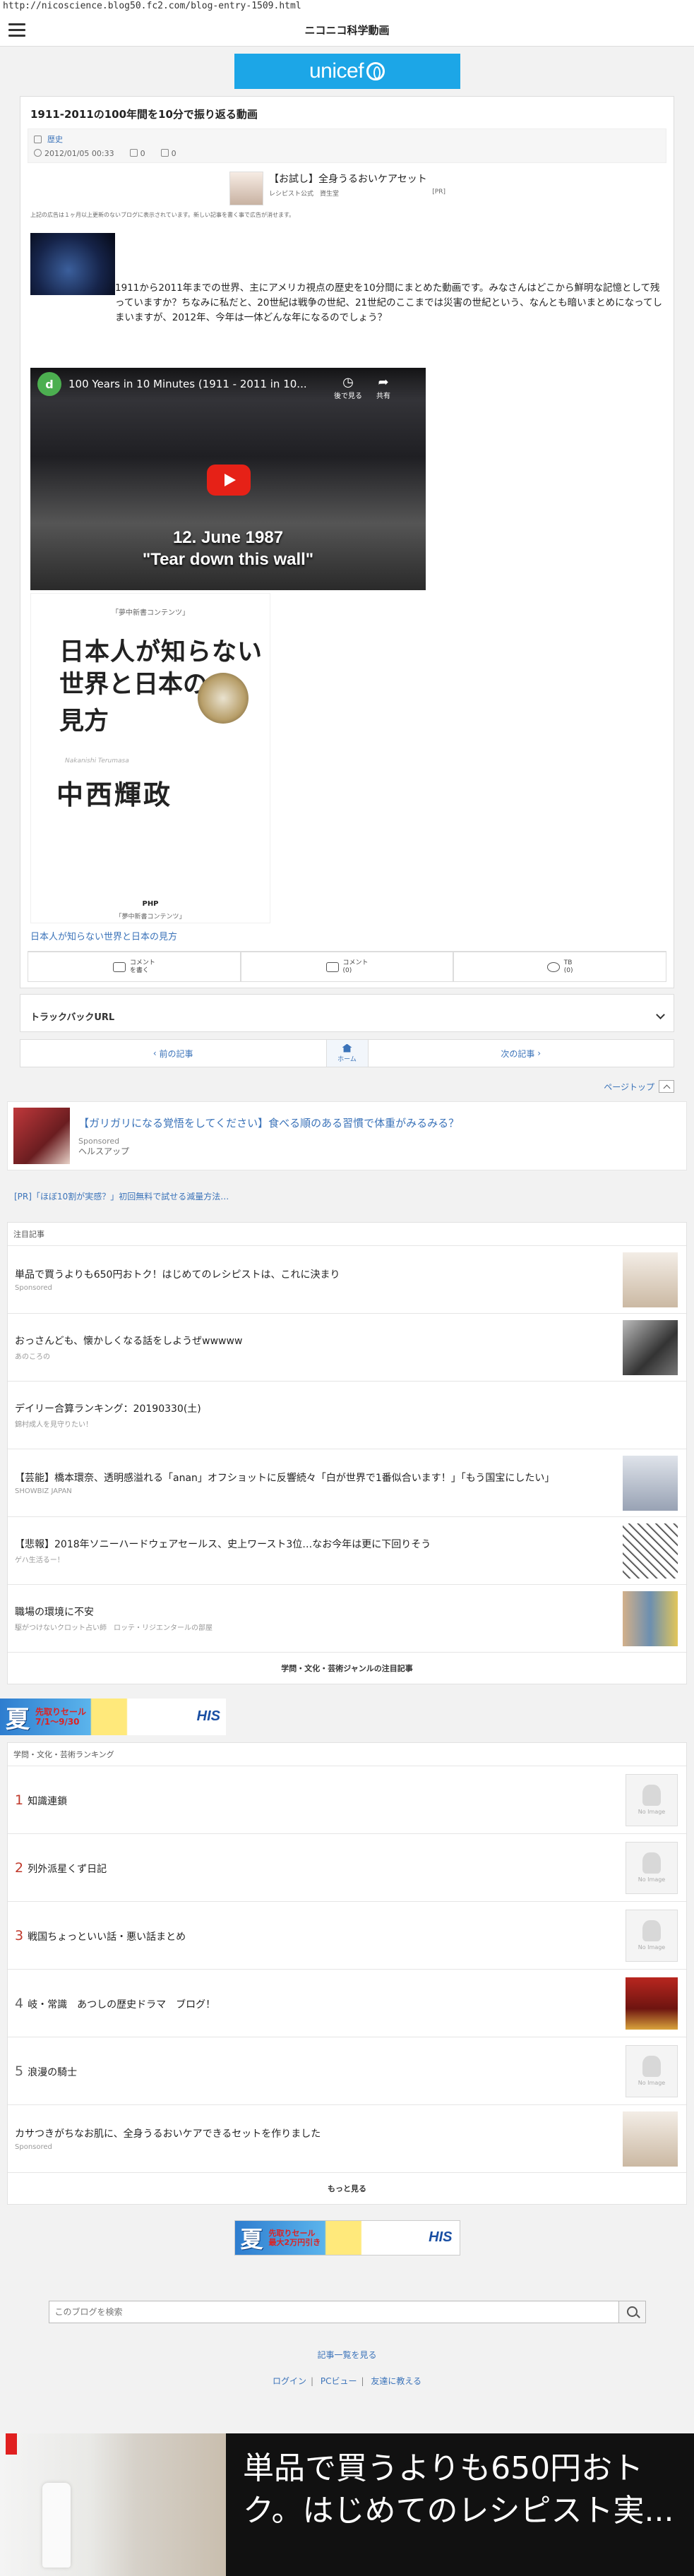 This screenshot has width=694, height=2576. I want to click on comments-button: コメント (0), so click(347, 967).